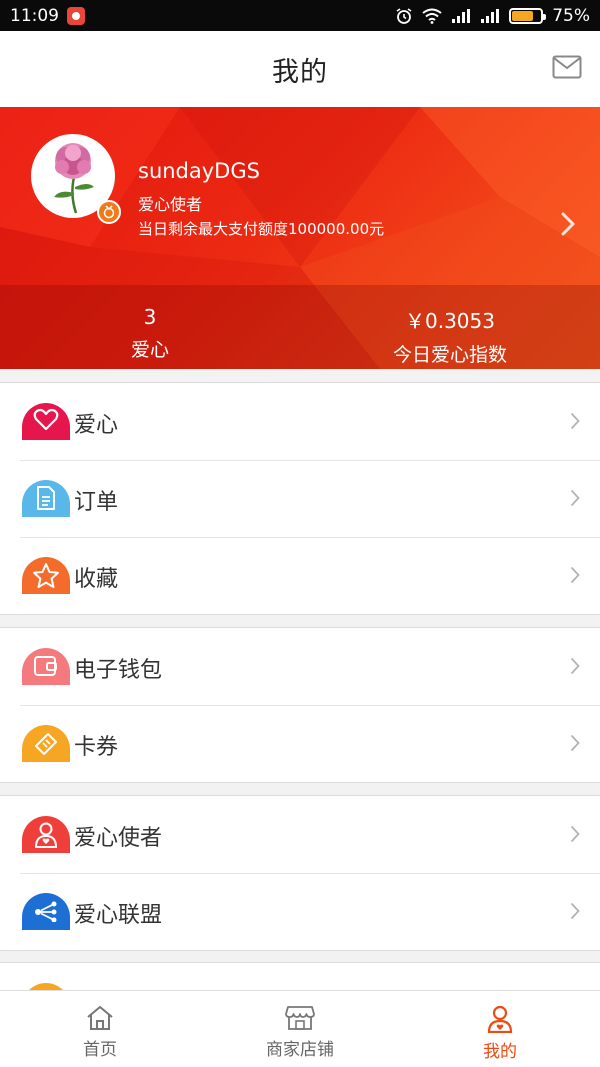  I want to click on bottom-tab-bar: 首页 商家店铺 我的, so click(300, 1028).